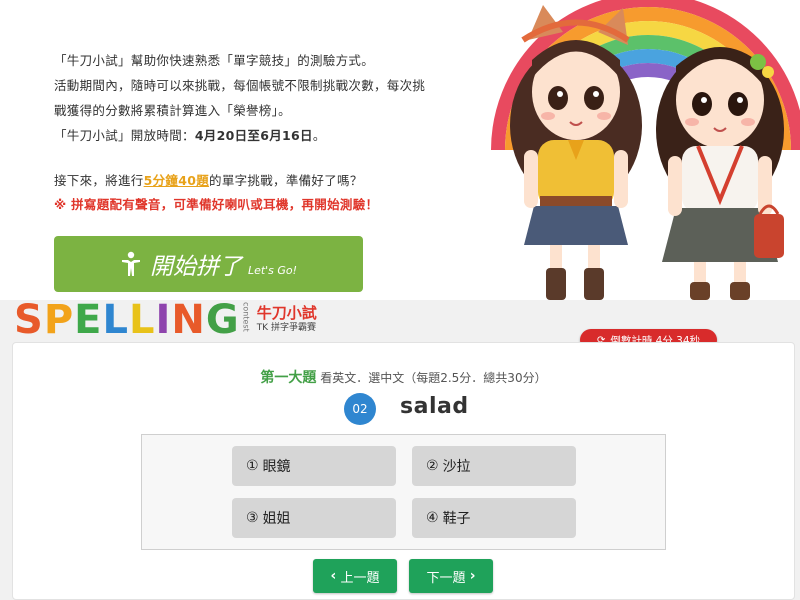 The width and height of the screenshot is (800, 600). Describe the element at coordinates (195, 267) in the screenshot. I see `start-button-label: 開始拼了` at that location.